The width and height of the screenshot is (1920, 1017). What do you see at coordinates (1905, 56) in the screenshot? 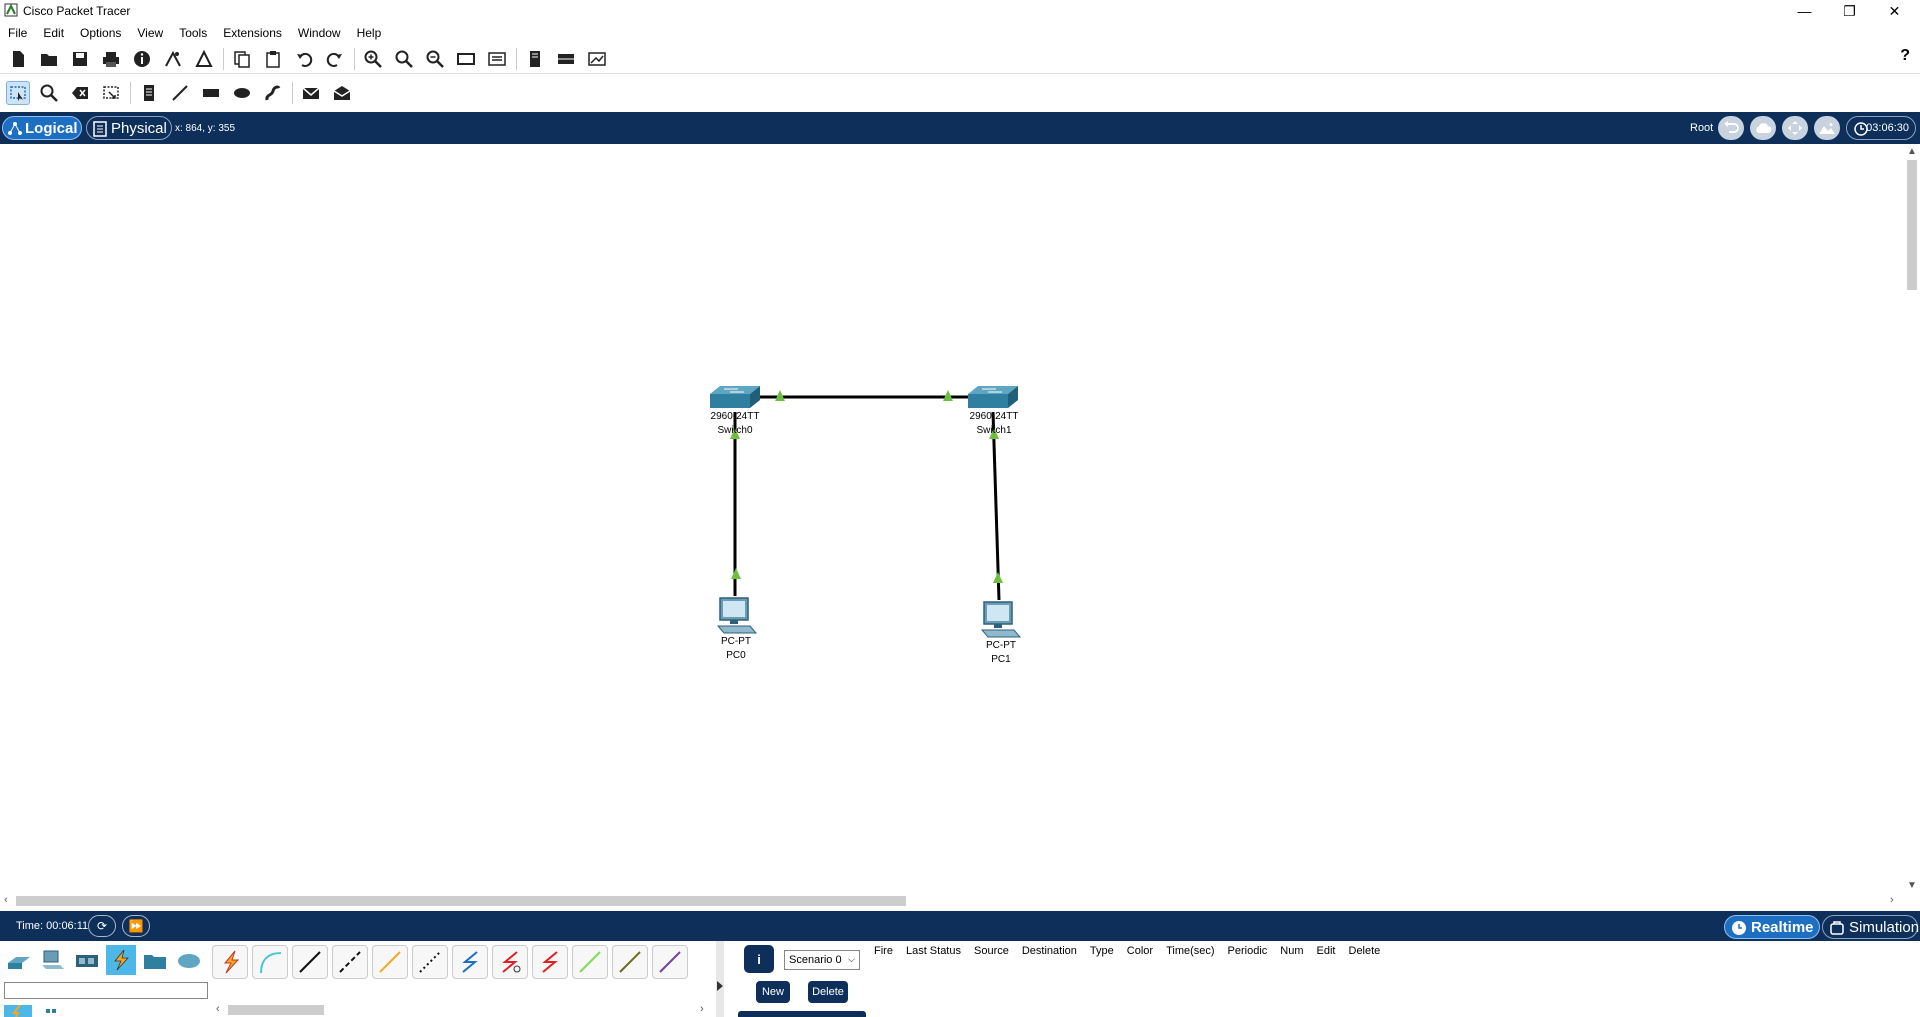
I see `help-button: ?` at bounding box center [1905, 56].